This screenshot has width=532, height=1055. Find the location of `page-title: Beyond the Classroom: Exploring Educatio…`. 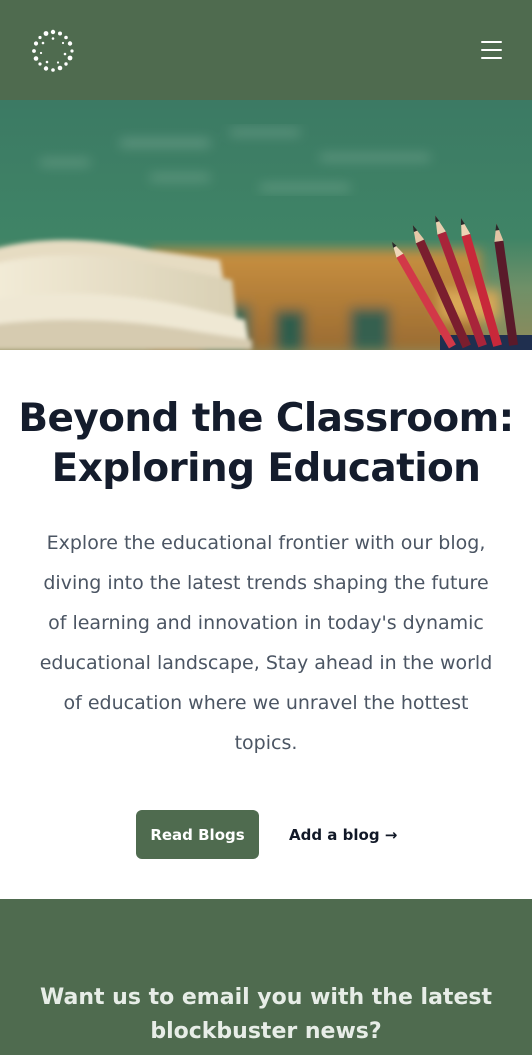

page-title: Beyond the Classroom: Exploring Educatio… is located at coordinates (266, 444).